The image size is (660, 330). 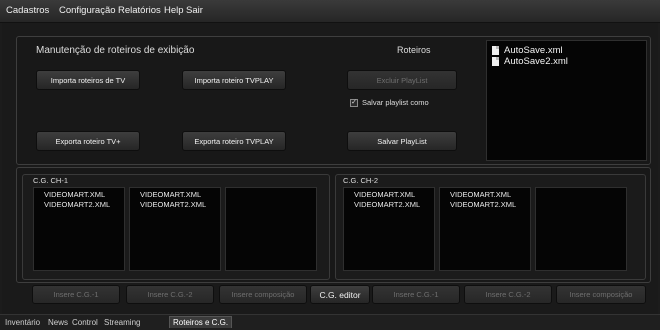 I want to click on list-item: AutoSave2.xml, so click(x=530, y=61).